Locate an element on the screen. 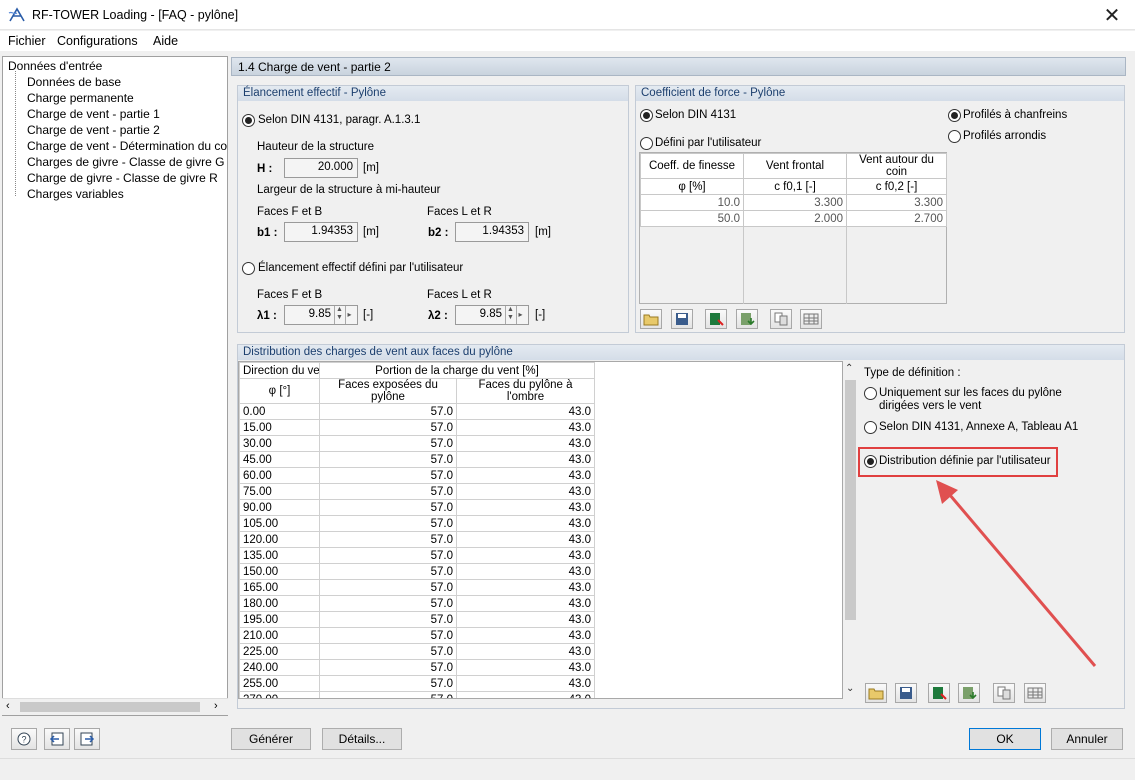 The height and width of the screenshot is (780, 1135). menu-aide: Aide is located at coordinates (165, 41).